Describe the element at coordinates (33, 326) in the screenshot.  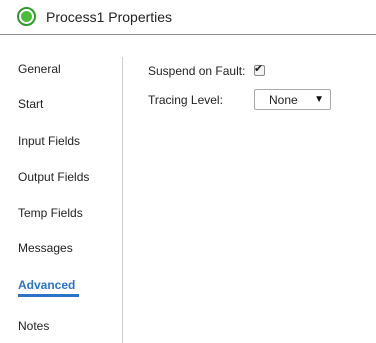
I see `sidebar-item-notes: Notes` at that location.